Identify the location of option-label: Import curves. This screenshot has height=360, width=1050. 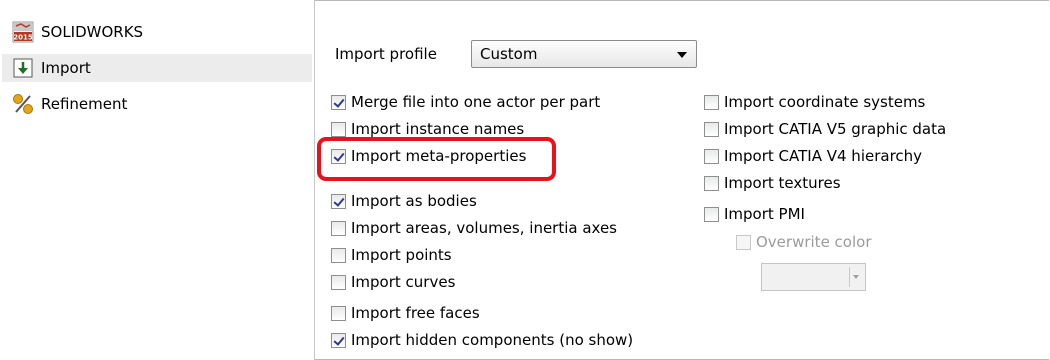
(403, 282).